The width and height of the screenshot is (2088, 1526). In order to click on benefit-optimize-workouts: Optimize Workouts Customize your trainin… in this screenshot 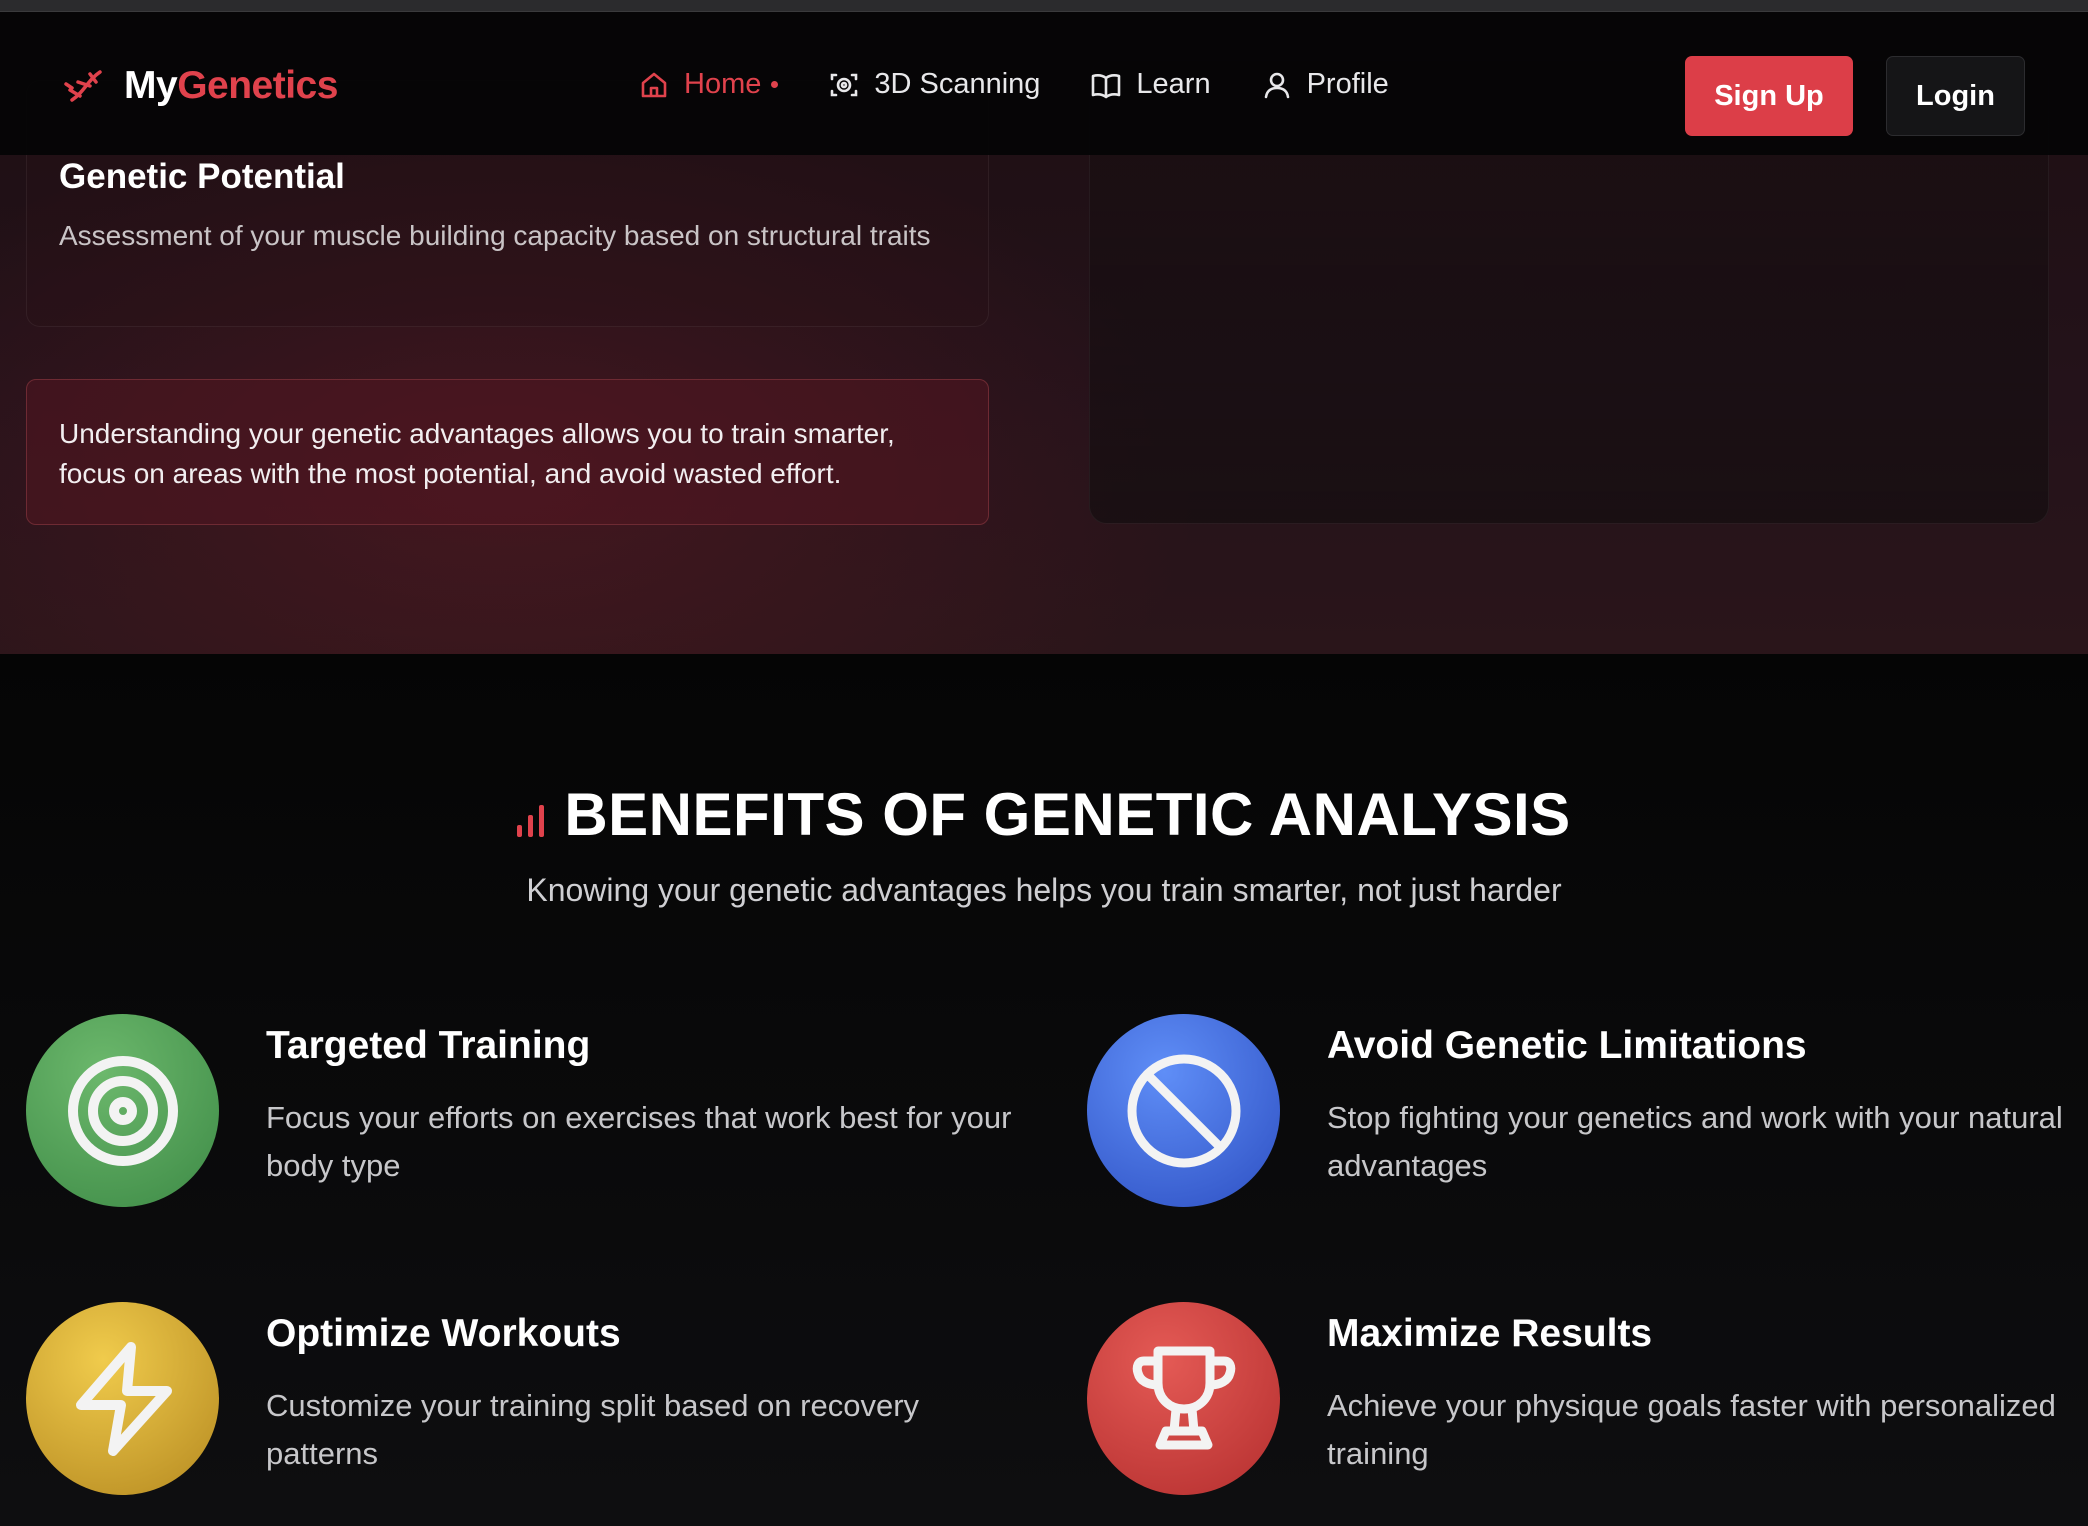, I will do `click(526, 1402)`.